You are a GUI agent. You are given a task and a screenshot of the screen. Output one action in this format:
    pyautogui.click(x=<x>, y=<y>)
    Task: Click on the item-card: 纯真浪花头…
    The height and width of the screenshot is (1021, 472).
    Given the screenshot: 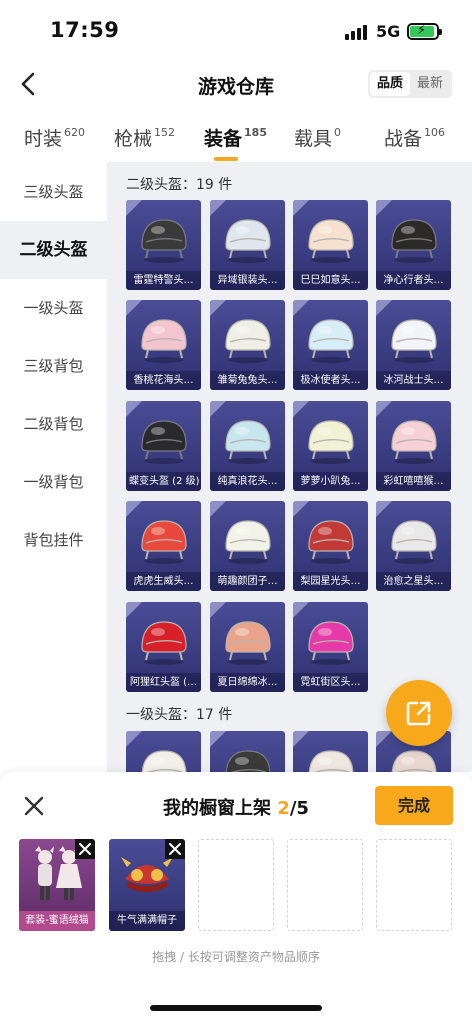 What is the action you would take?
    pyautogui.click(x=247, y=446)
    